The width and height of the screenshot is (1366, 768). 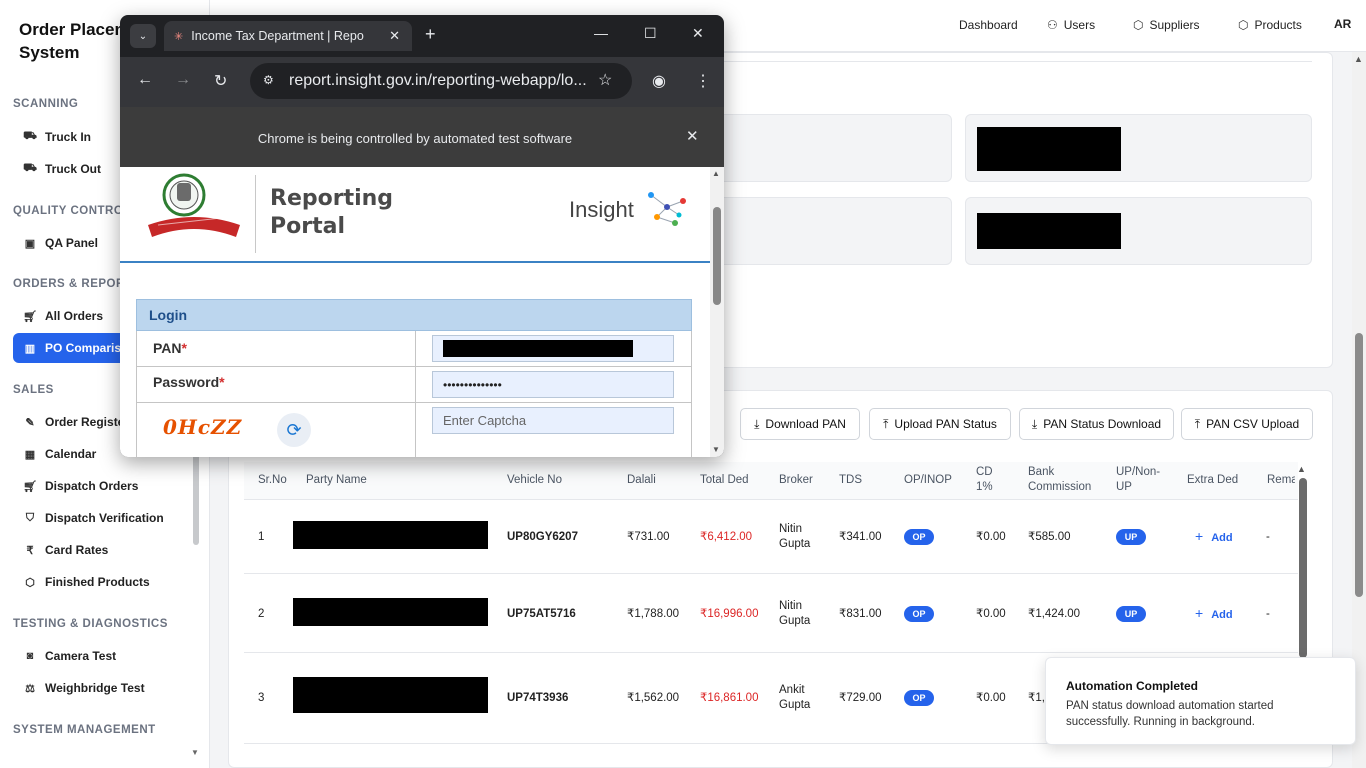 What do you see at coordinates (46, 104) in the screenshot?
I see `section-scanning: SCANNING` at bounding box center [46, 104].